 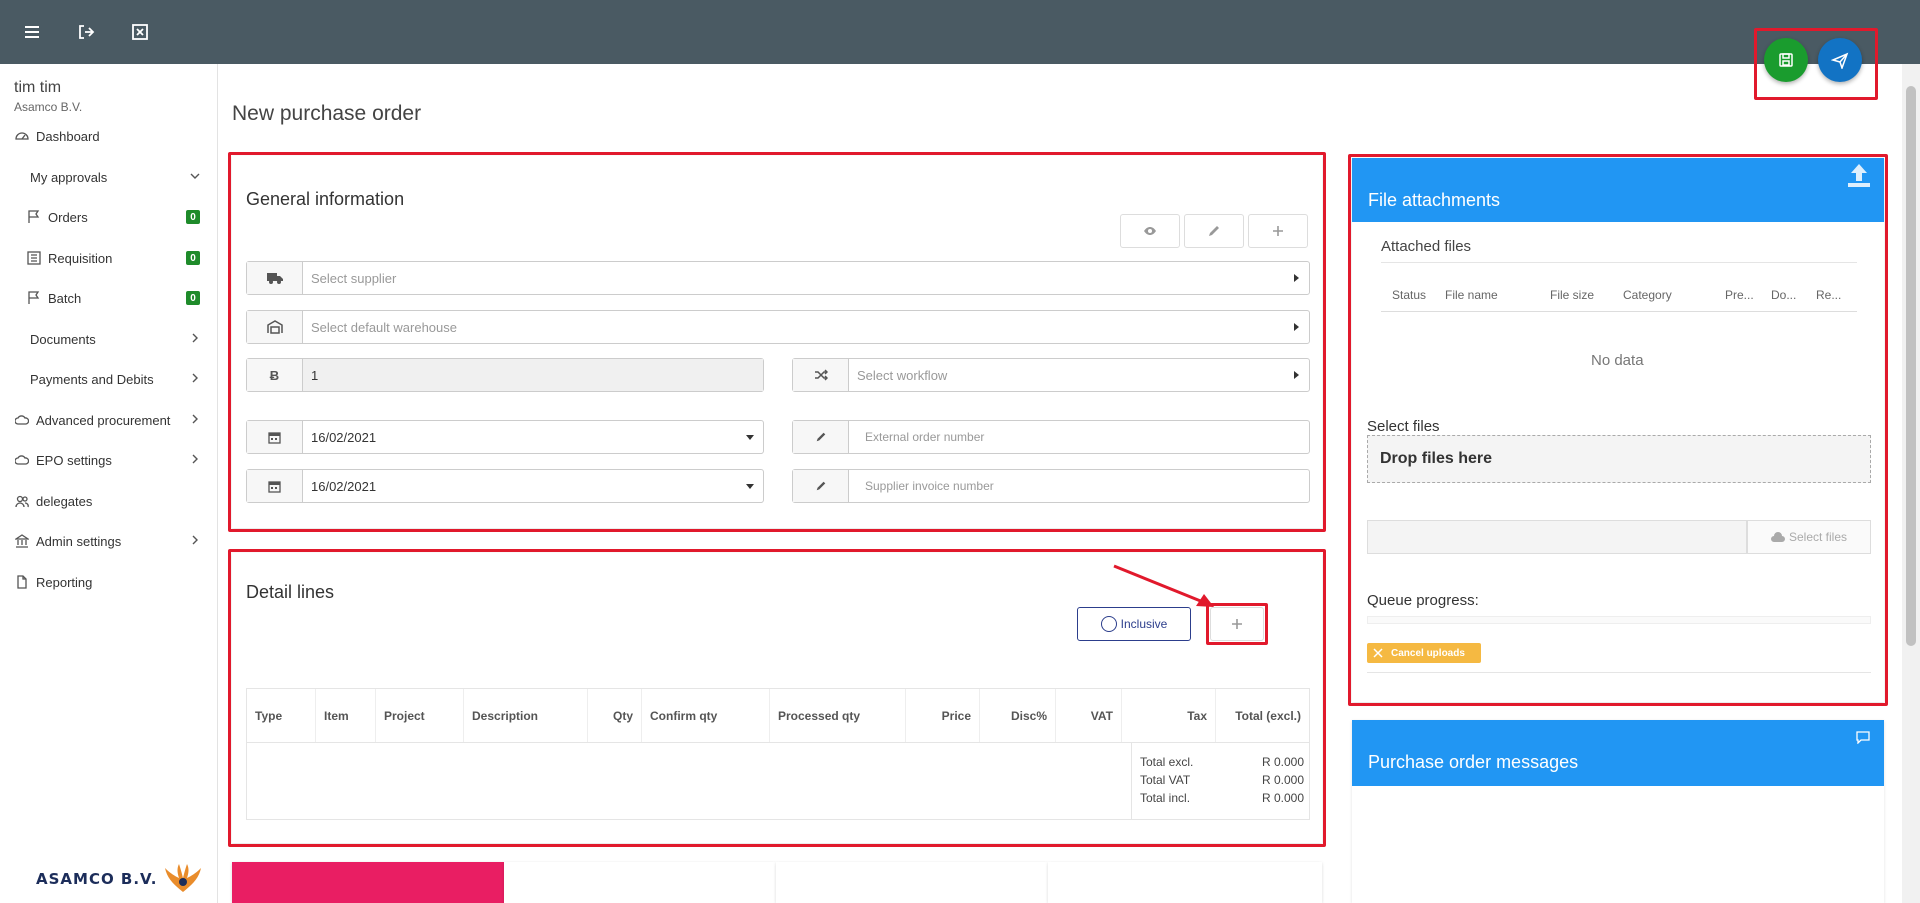 What do you see at coordinates (1786, 60) in the screenshot?
I see `save-button` at bounding box center [1786, 60].